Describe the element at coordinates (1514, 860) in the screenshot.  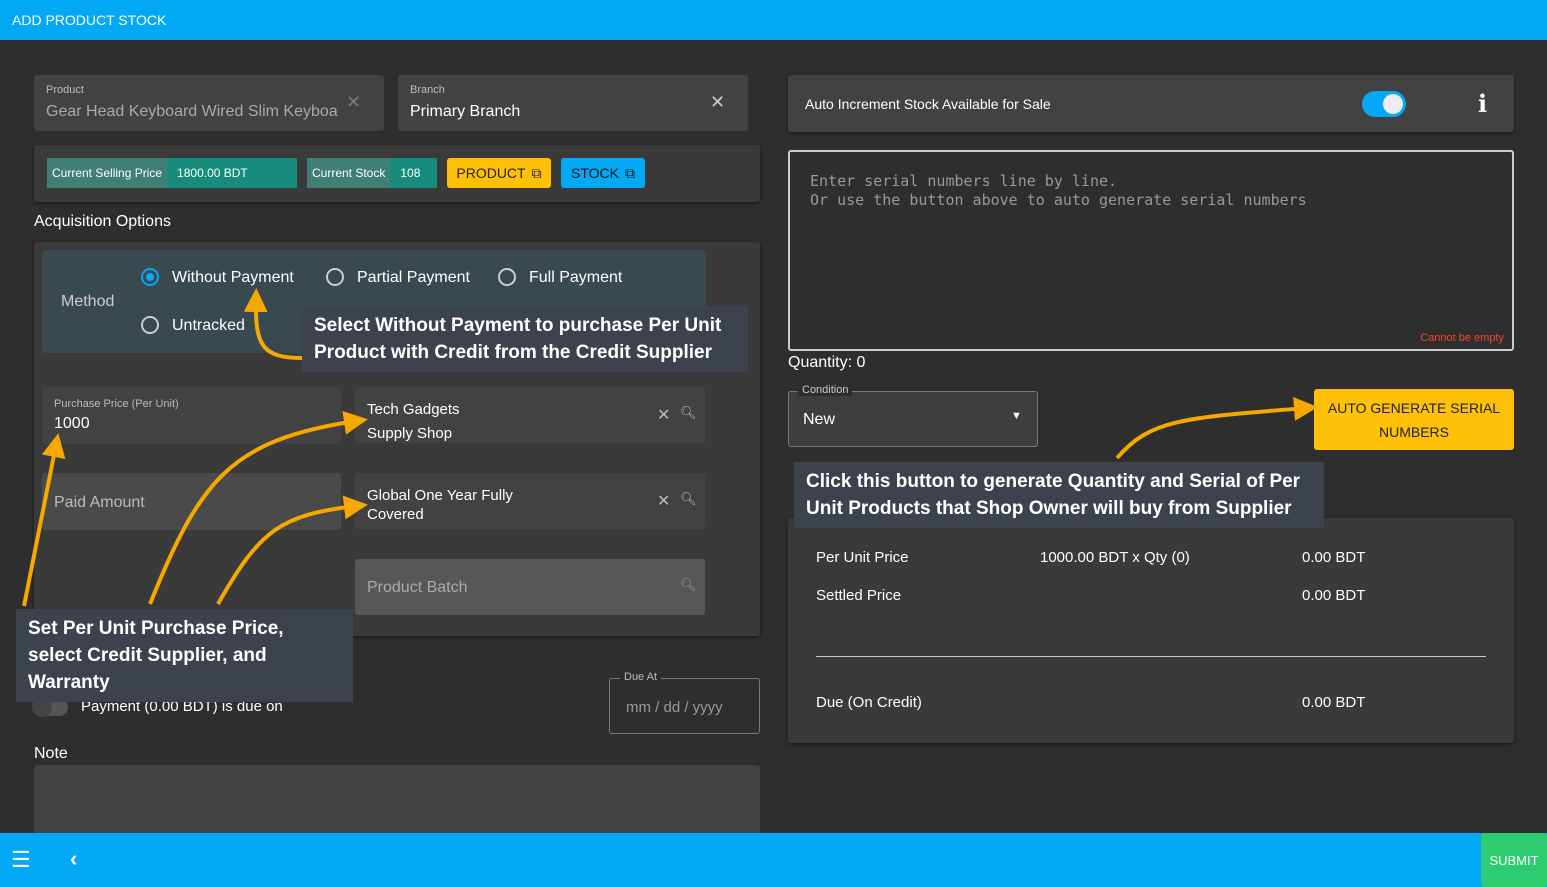
I see `submit-button: SUBMIT` at that location.